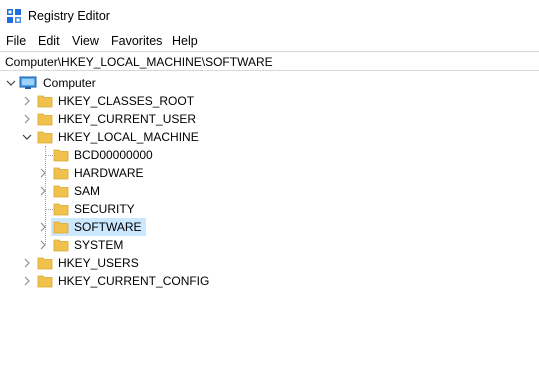 This screenshot has width=539, height=392. I want to click on tree-node-security: SECURITY, so click(87, 209).